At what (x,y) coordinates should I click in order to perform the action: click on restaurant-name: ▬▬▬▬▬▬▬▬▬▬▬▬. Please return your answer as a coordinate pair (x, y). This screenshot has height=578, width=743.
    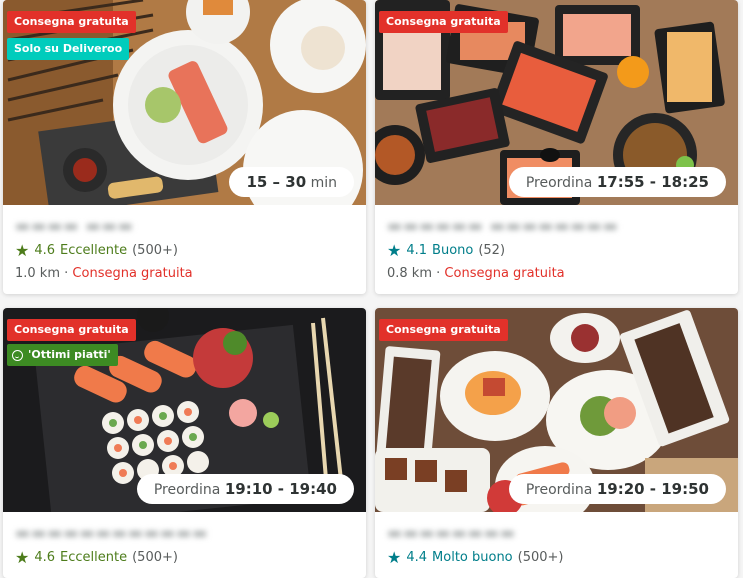
    Looking at the image, I should click on (112, 532).